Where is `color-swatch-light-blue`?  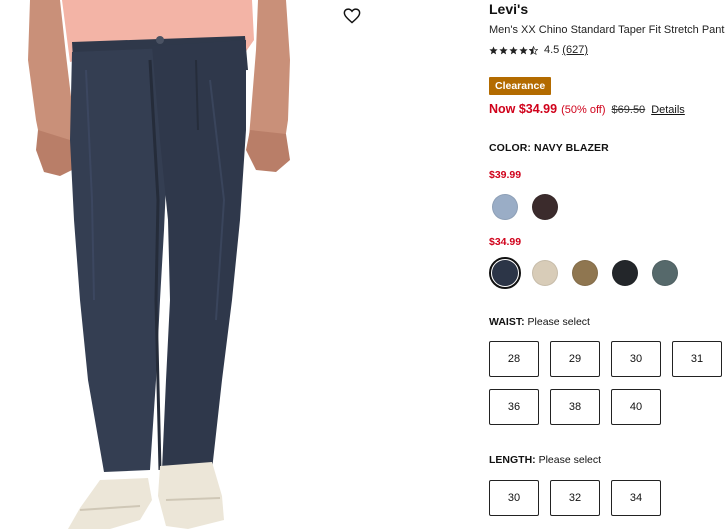 color-swatch-light-blue is located at coordinates (505, 207).